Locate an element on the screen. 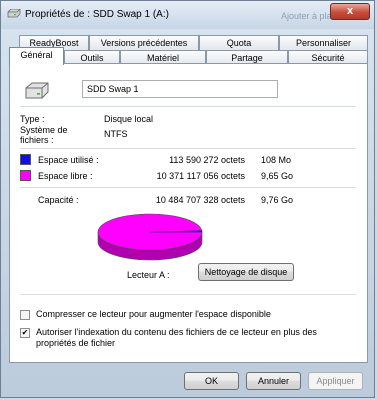  used-space-swatch is located at coordinates (25, 159).